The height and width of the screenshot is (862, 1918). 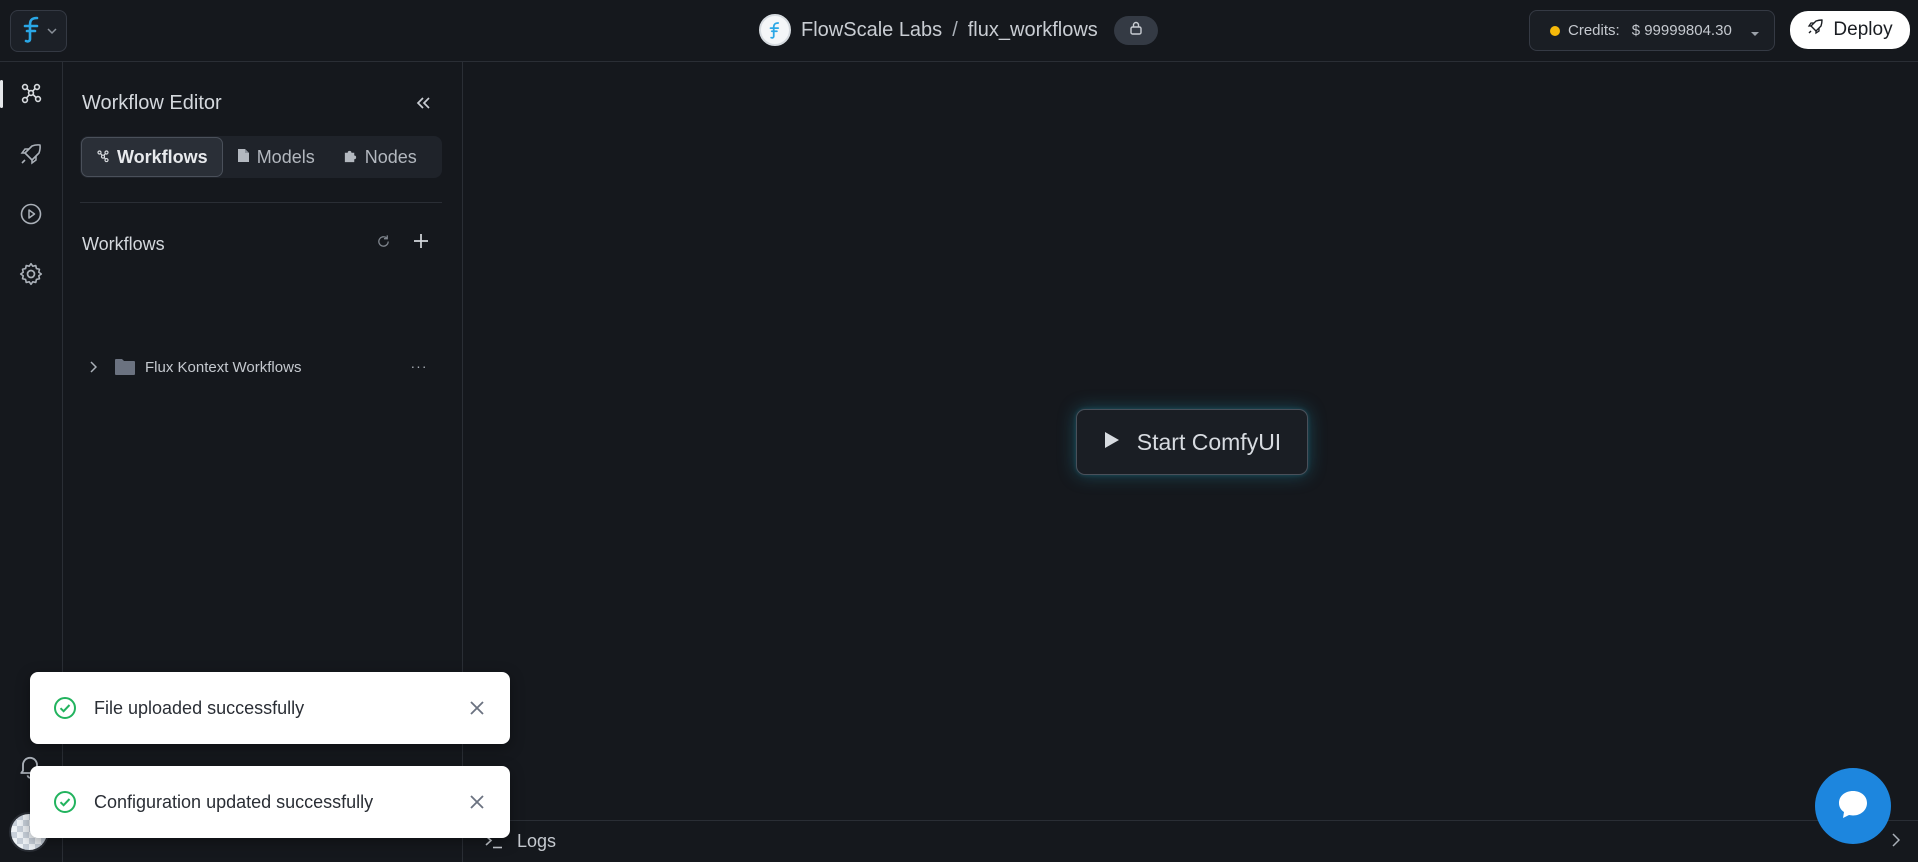 I want to click on rail-active-indicator, so click(x=1, y=94).